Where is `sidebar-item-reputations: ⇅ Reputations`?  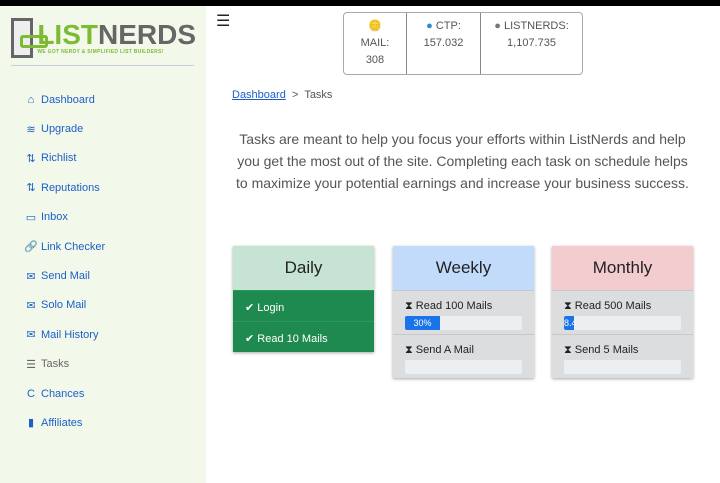
sidebar-item-reputations: ⇅ Reputations is located at coordinates (64, 187).